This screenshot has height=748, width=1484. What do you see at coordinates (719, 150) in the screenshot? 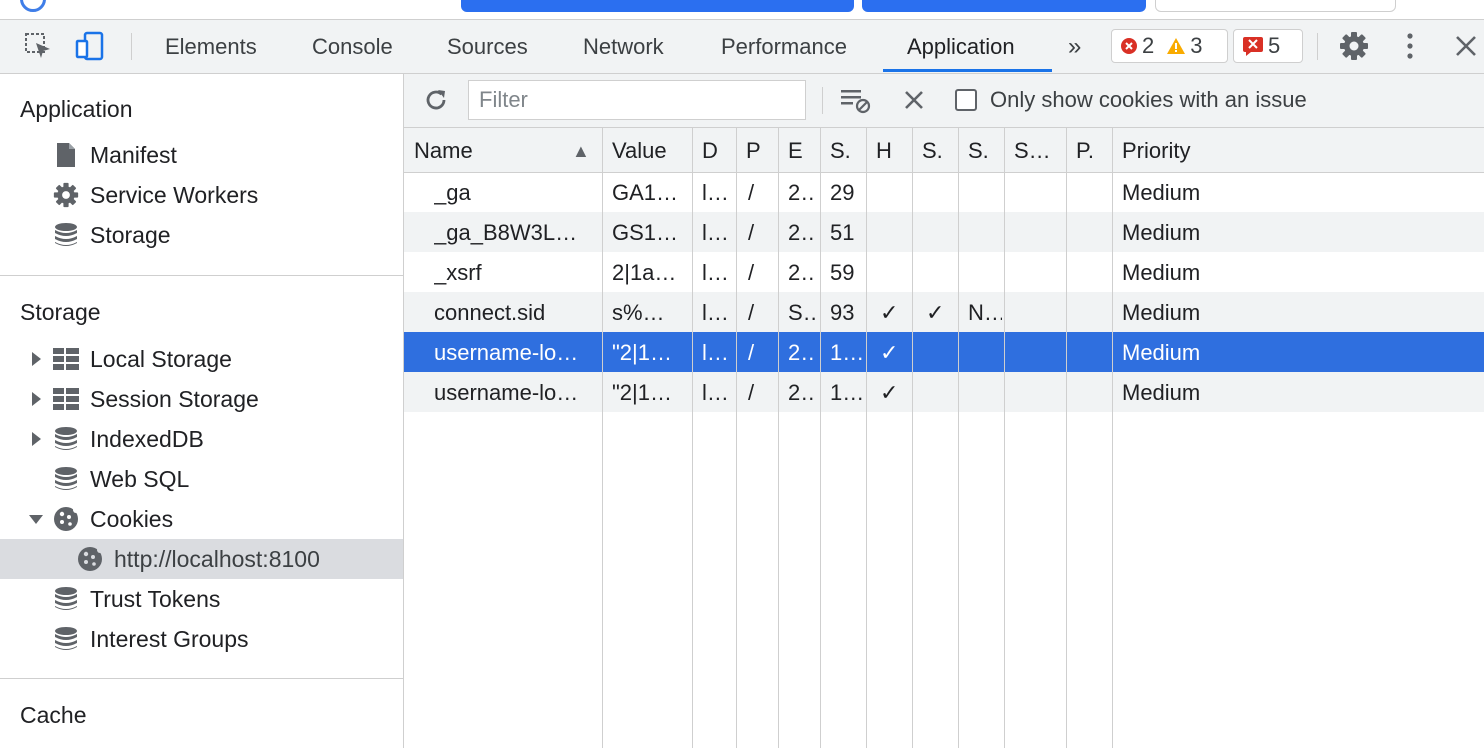
I see `column-header-domain: D` at bounding box center [719, 150].